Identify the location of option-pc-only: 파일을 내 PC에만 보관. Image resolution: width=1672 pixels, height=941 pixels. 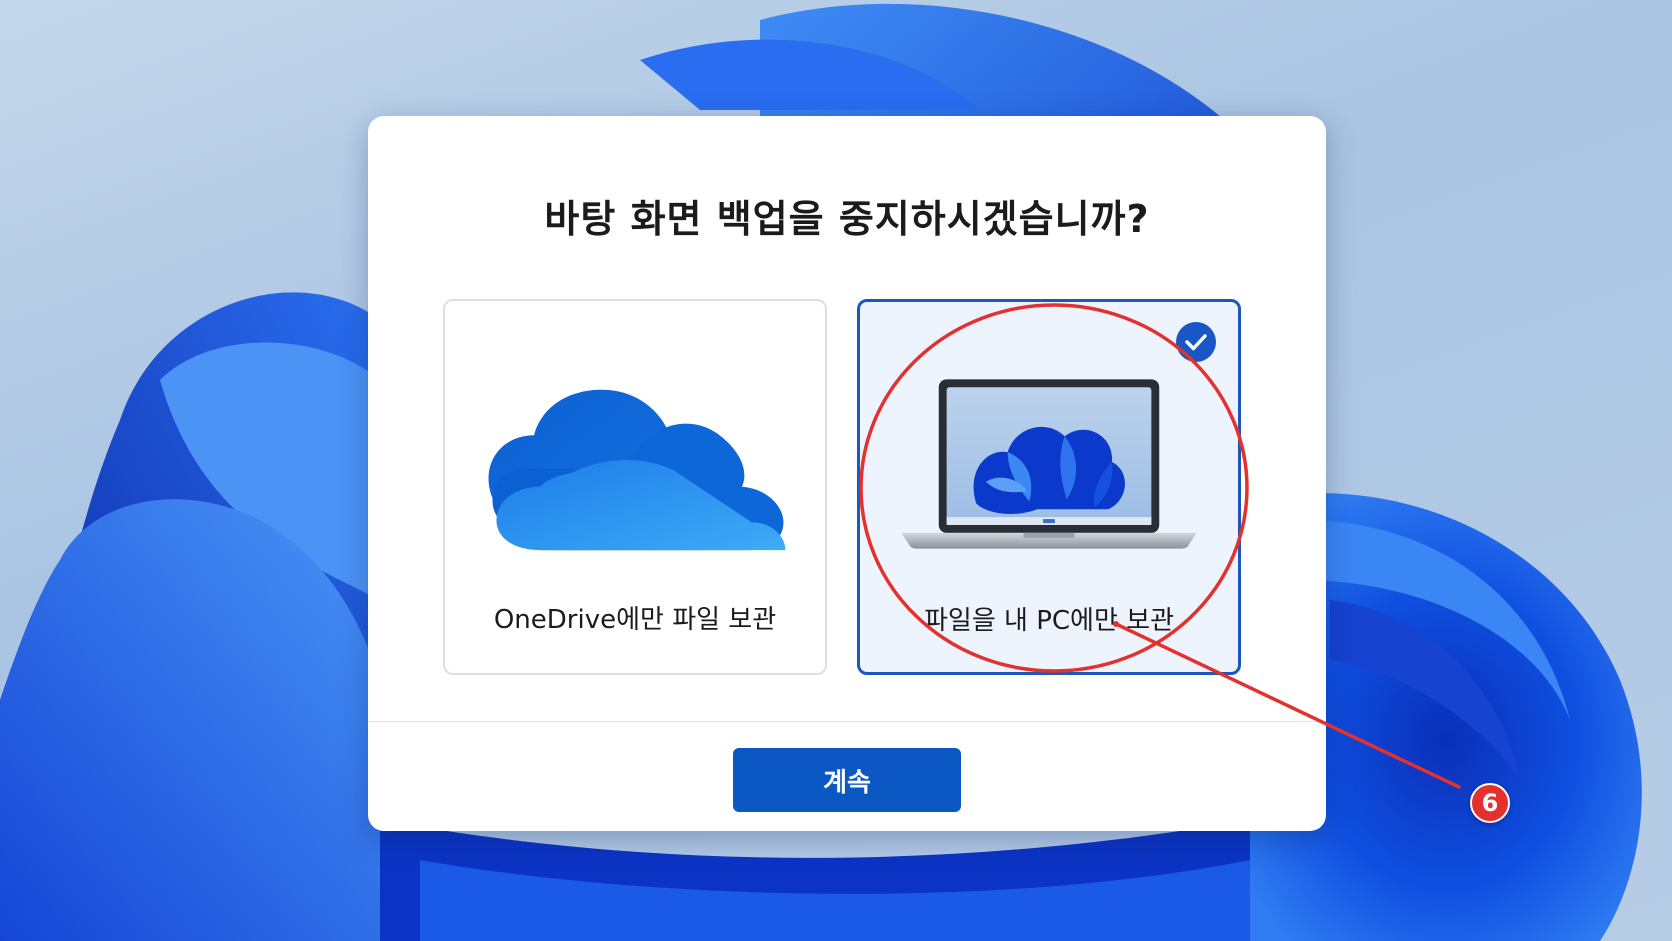
(1049, 487).